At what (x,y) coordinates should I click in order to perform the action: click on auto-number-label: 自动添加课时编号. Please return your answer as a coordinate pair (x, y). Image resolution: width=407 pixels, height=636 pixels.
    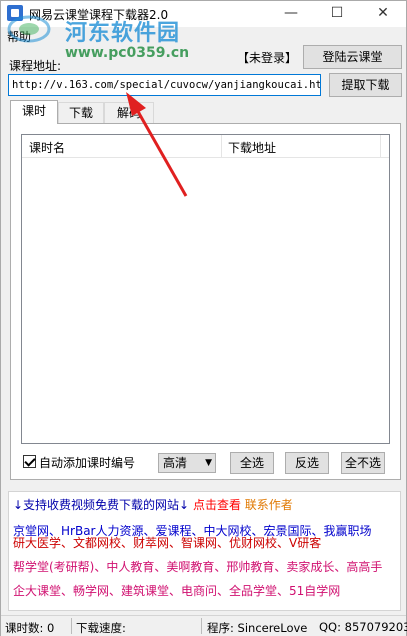
    Looking at the image, I should click on (87, 462).